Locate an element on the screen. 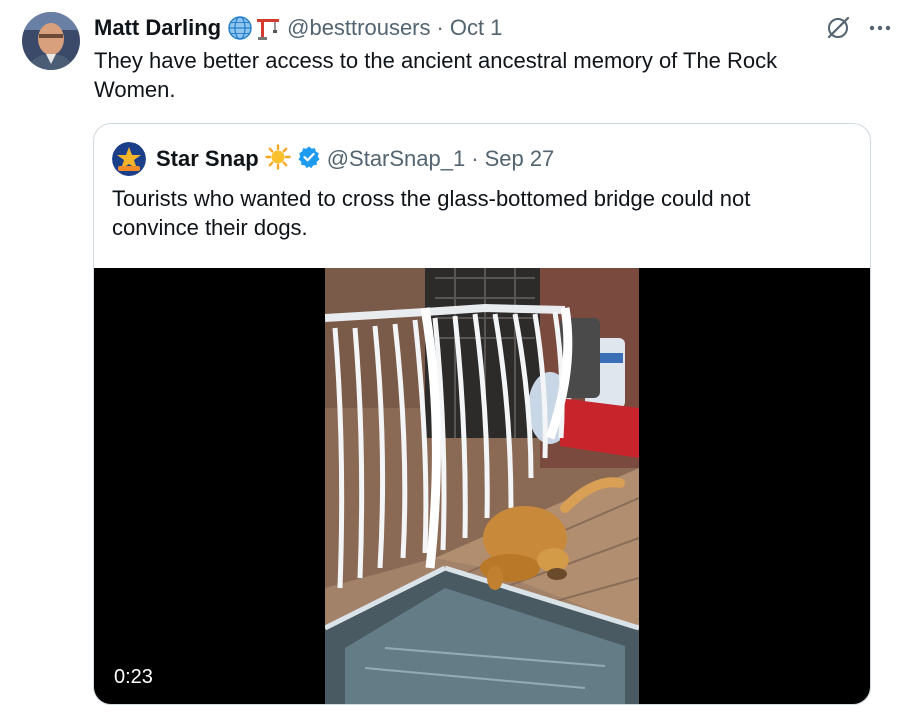 The height and width of the screenshot is (716, 908). grok-icon is located at coordinates (838, 30).